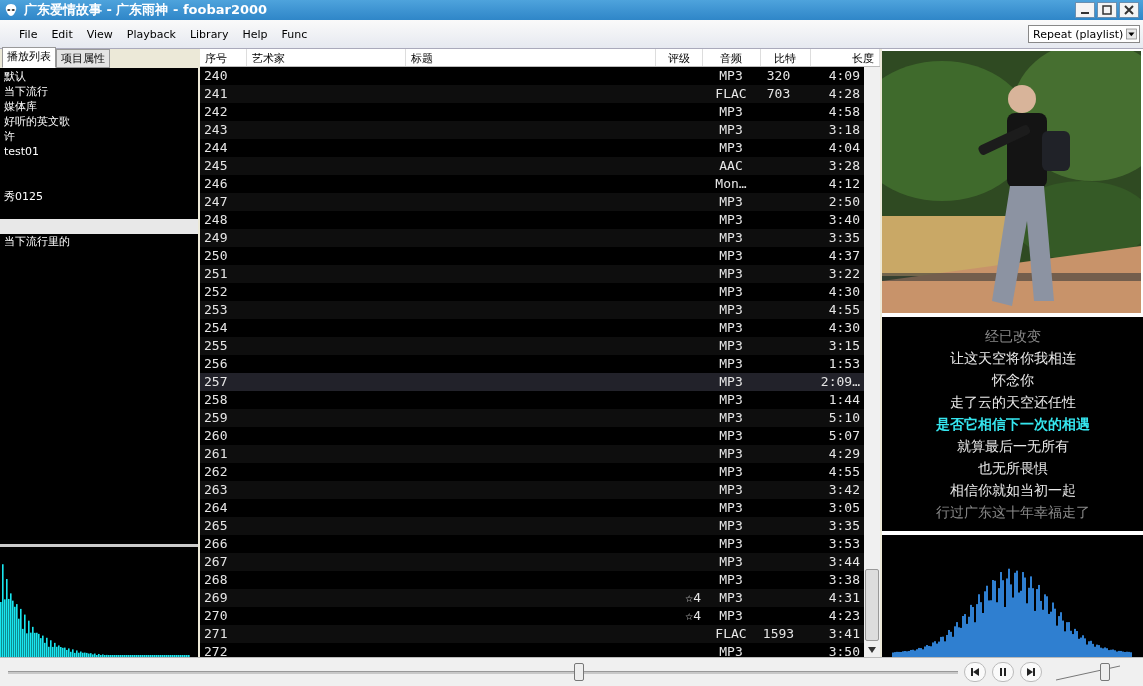 This screenshot has height=686, width=1143. What do you see at coordinates (99, 196) in the screenshot?
I see `playlist-item: 秀0125` at bounding box center [99, 196].